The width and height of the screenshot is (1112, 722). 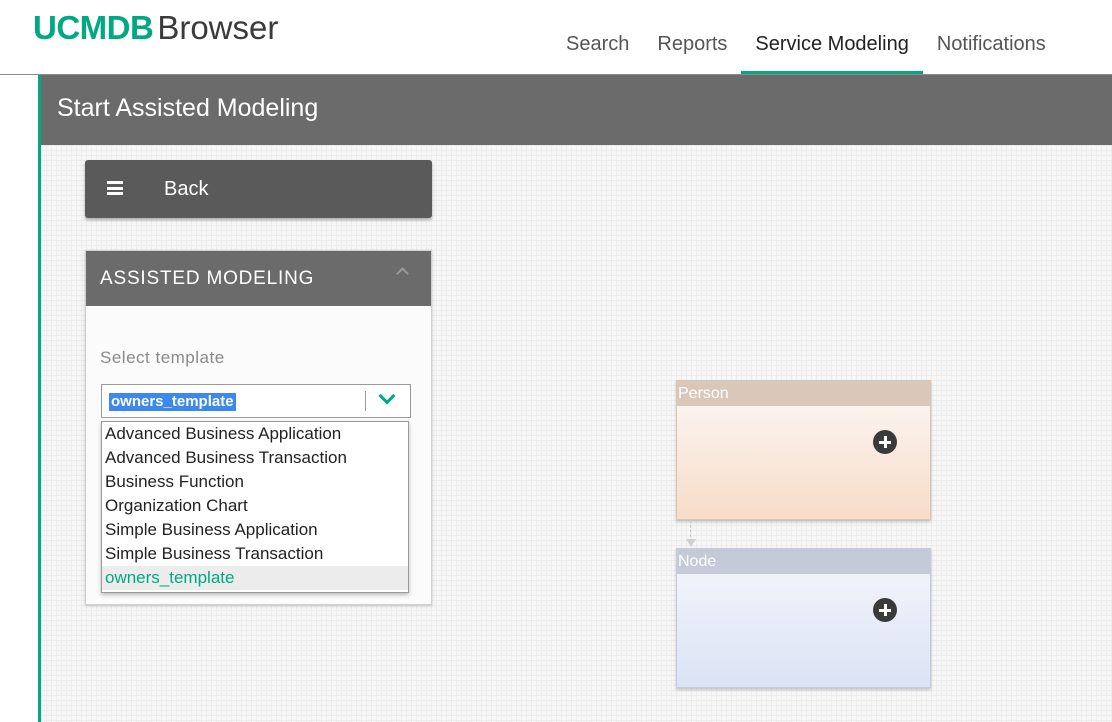 What do you see at coordinates (255, 530) in the screenshot?
I see `dropdown-option: Simple Business Application` at bounding box center [255, 530].